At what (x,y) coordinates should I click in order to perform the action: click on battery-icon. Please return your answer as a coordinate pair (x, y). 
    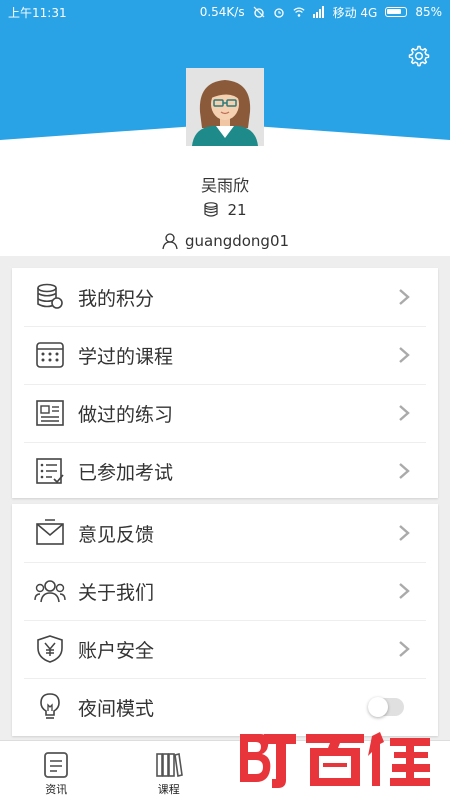
    Looking at the image, I should click on (396, 12).